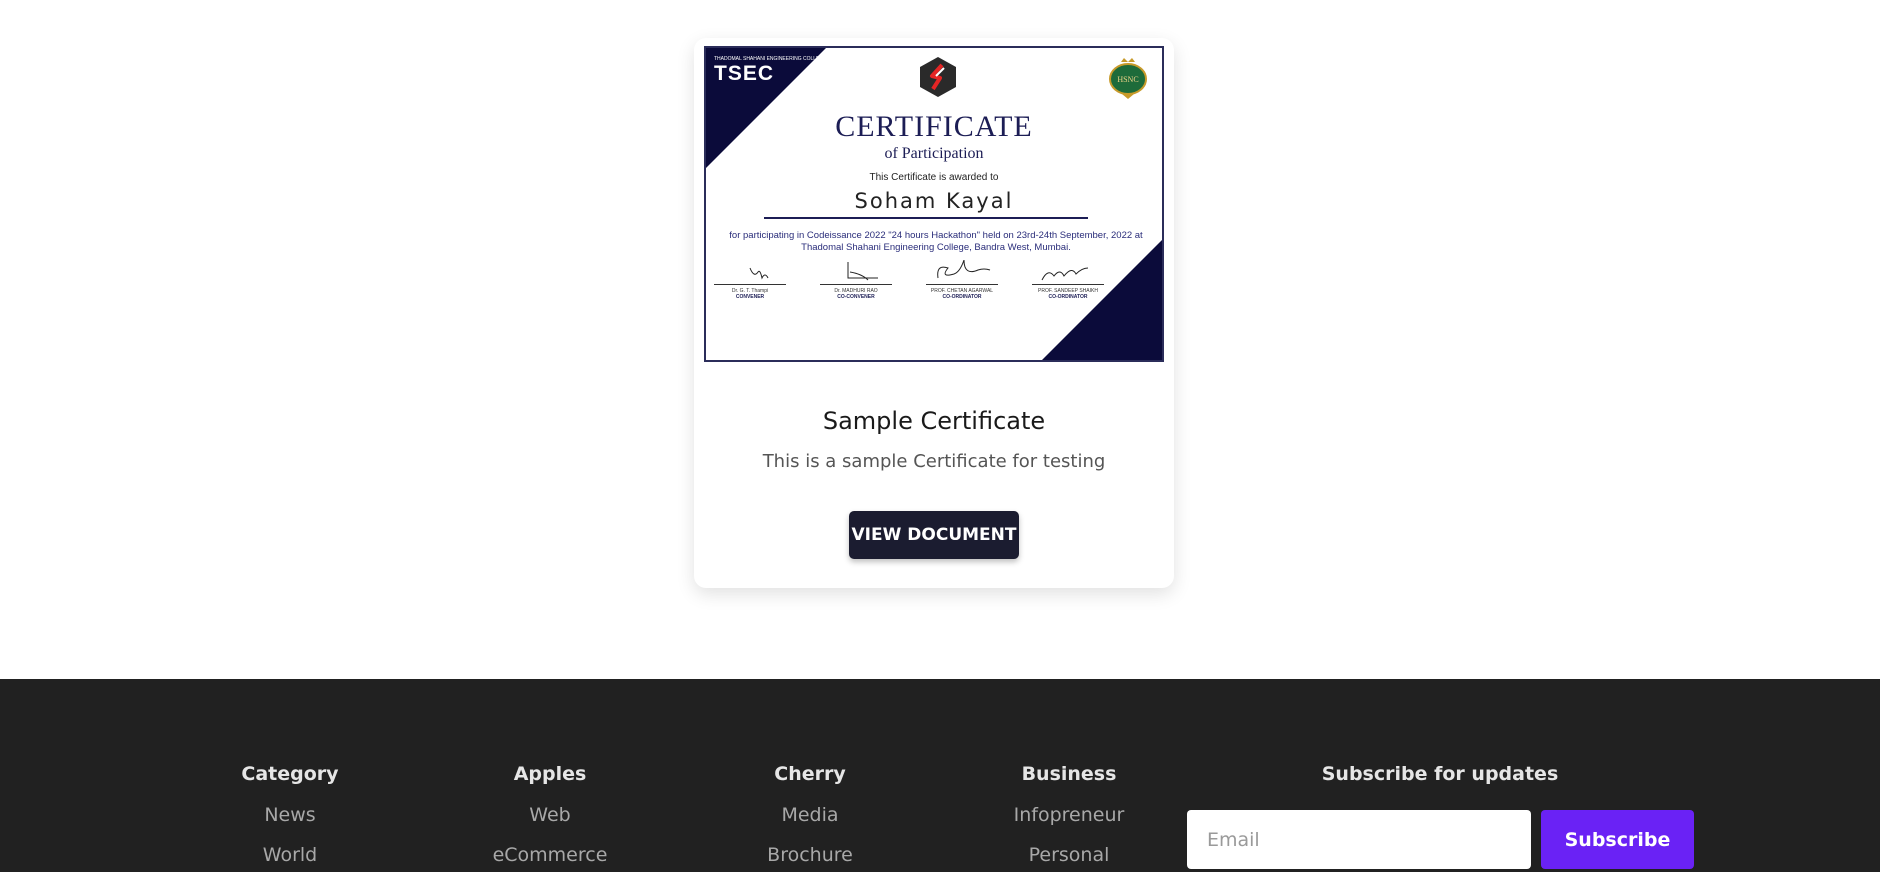 Image resolution: width=1880 pixels, height=872 pixels. What do you see at coordinates (1440, 774) in the screenshot?
I see `subscribe-heading: Subscribe for updates` at bounding box center [1440, 774].